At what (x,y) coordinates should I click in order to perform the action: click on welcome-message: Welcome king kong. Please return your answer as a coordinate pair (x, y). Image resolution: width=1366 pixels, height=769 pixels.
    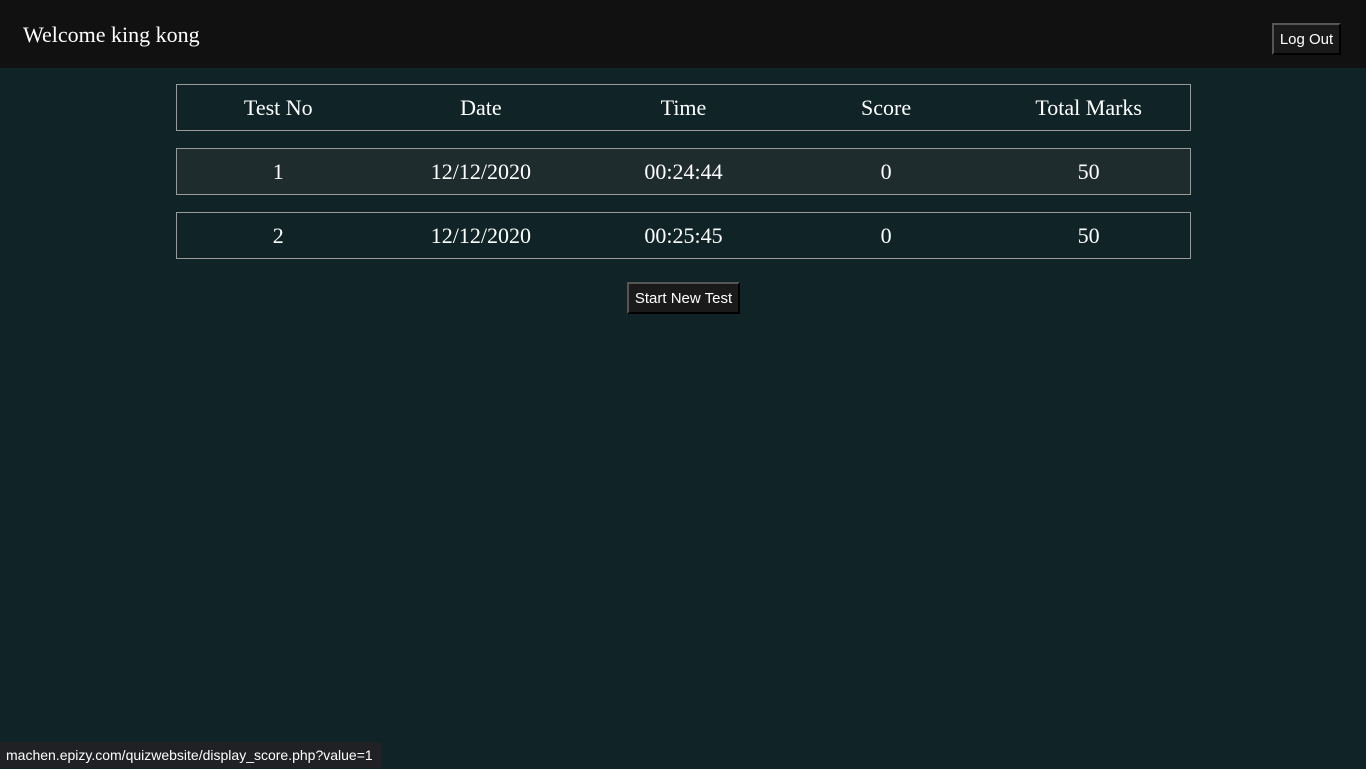
    Looking at the image, I should click on (111, 34).